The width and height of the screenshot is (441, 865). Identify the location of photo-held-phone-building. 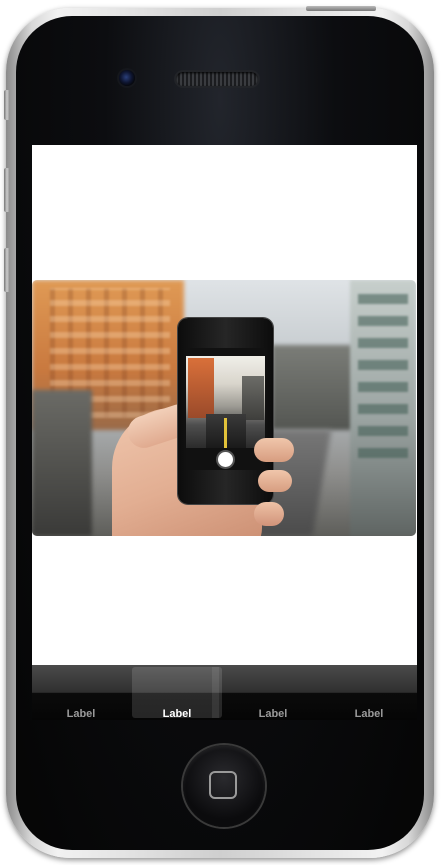
(201, 388).